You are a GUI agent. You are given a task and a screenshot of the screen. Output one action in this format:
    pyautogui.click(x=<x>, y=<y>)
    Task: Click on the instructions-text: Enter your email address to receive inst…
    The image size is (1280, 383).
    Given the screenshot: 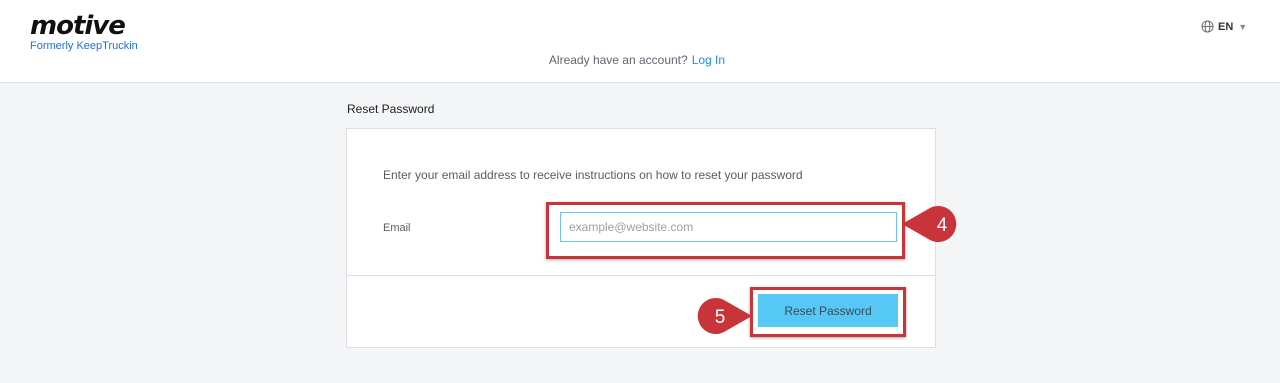 What is the action you would take?
    pyautogui.click(x=593, y=175)
    